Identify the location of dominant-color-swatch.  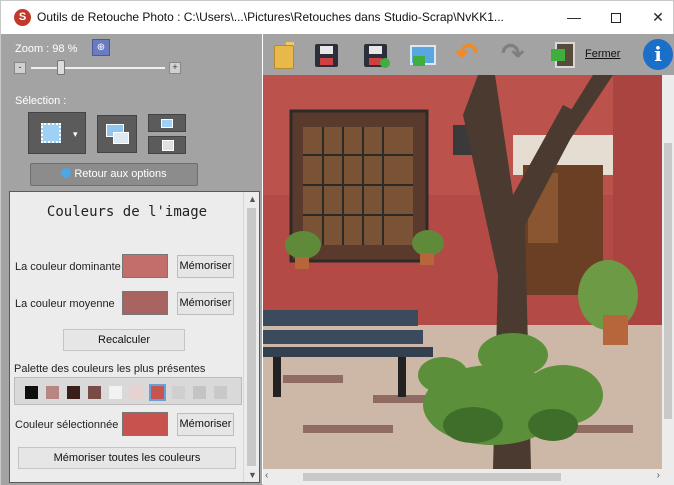
(145, 266).